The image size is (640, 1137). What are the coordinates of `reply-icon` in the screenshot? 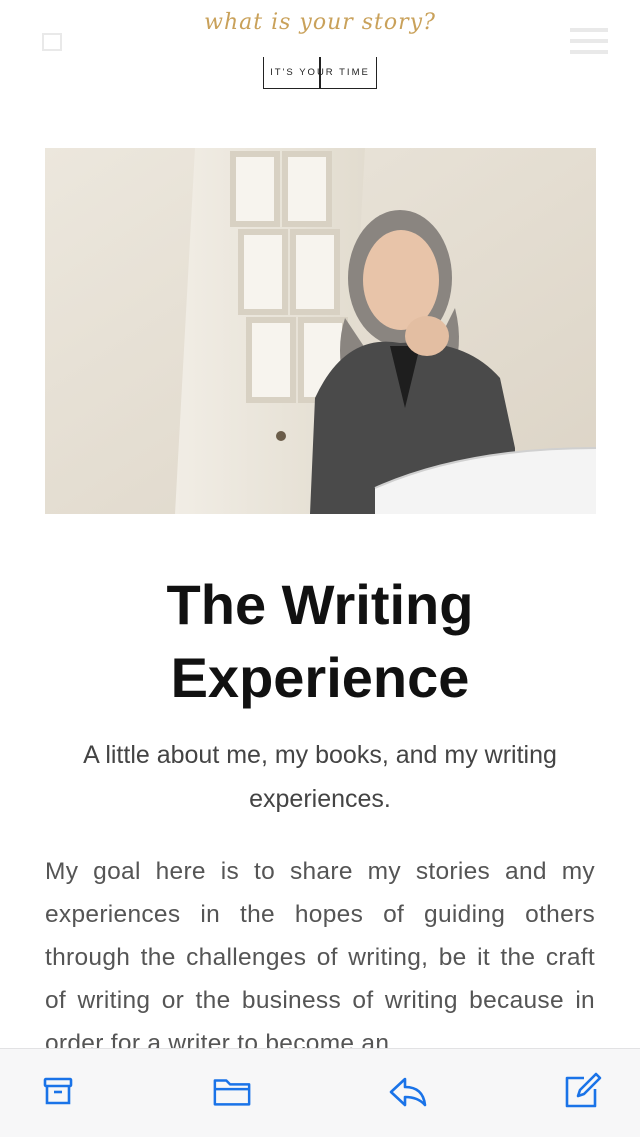 It's located at (408, 1092).